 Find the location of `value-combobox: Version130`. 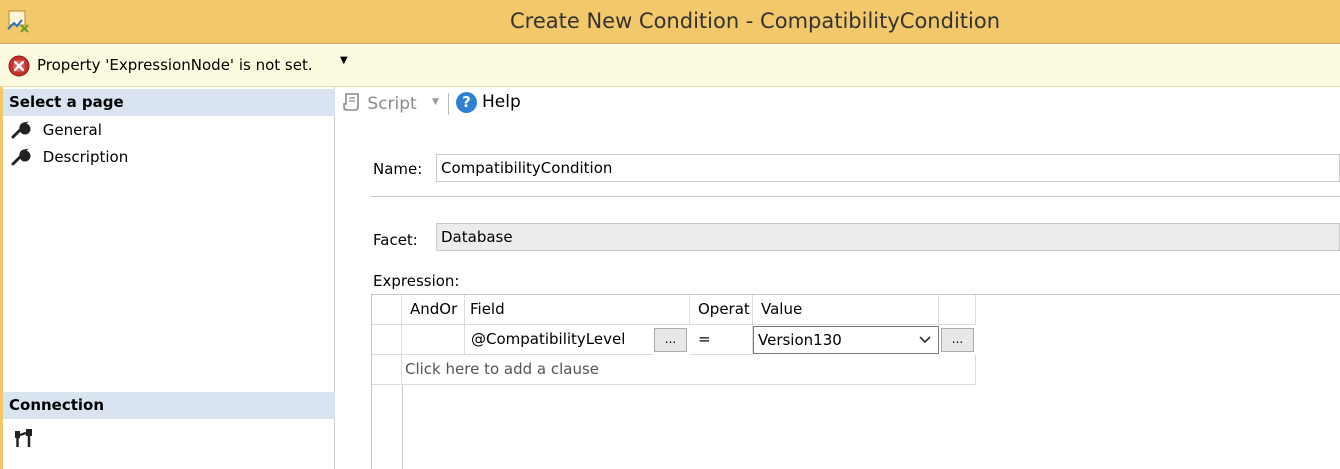

value-combobox: Version130 is located at coordinates (846, 340).